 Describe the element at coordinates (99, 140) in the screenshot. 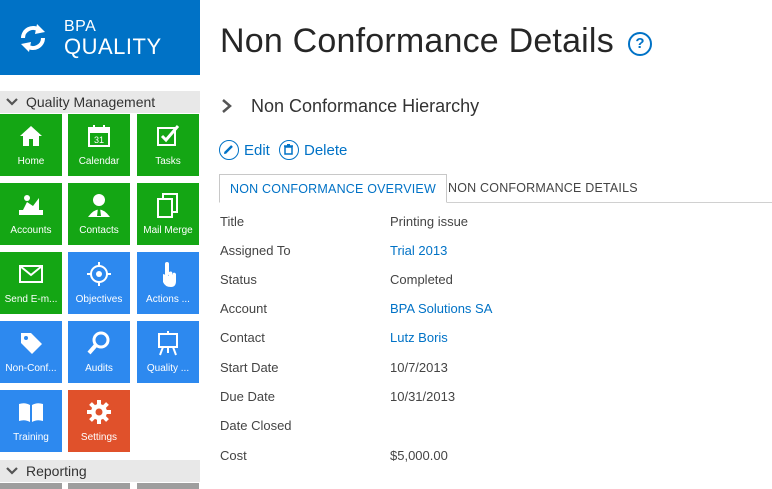

I see `svg-text: 31` at that location.